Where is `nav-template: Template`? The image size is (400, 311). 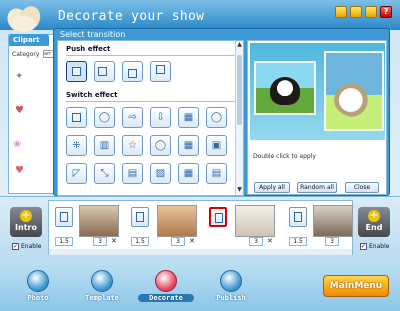
nav-template: Template is located at coordinates (102, 286).